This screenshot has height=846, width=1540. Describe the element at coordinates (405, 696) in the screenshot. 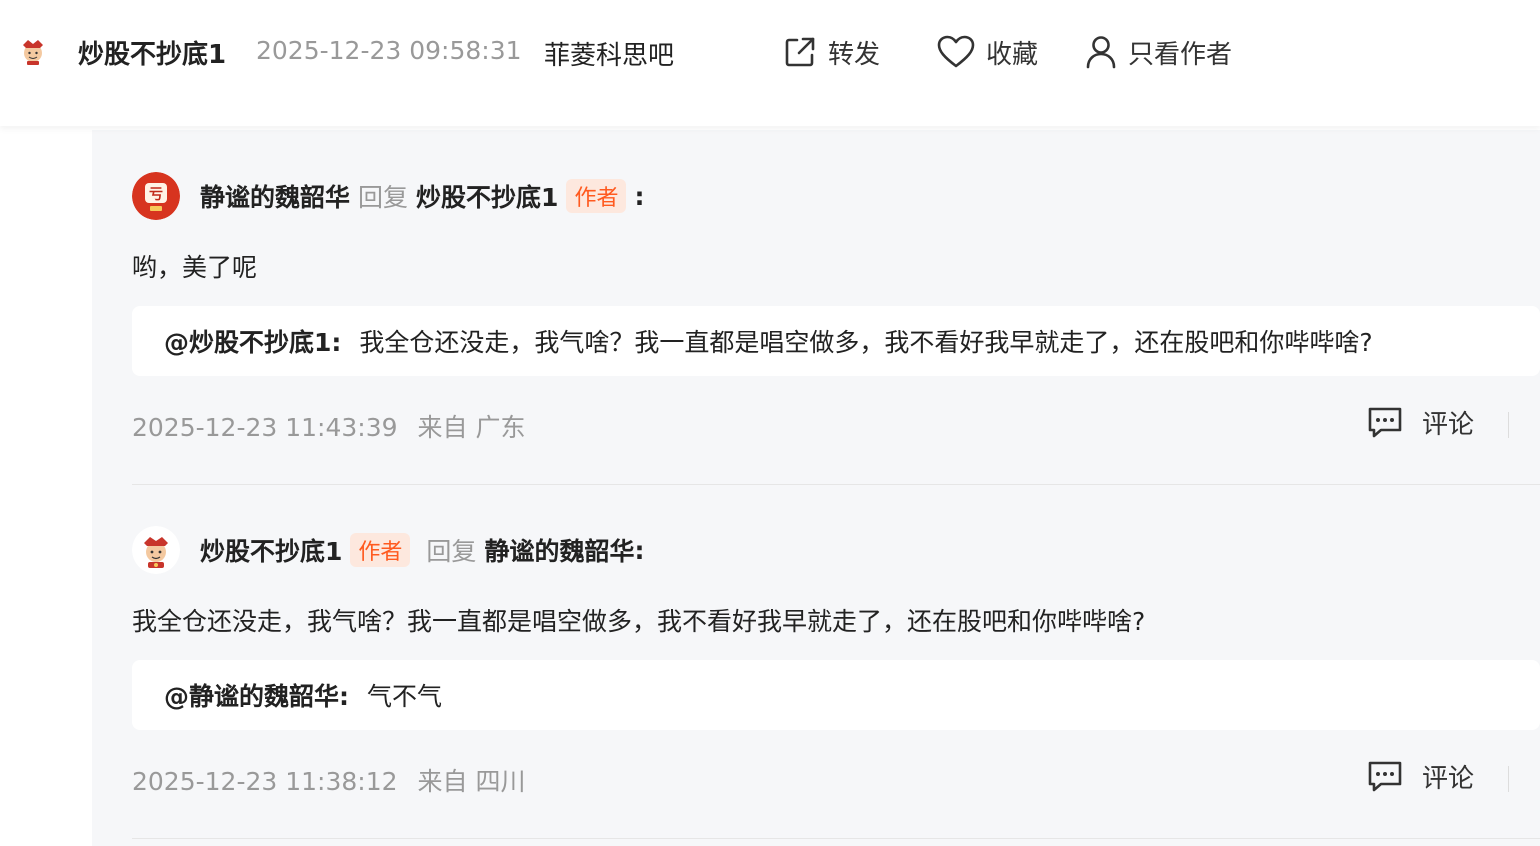

I see `quote-text: 气不气` at that location.